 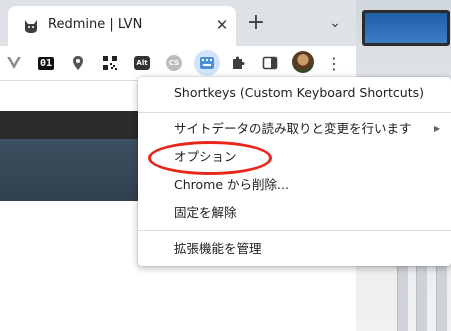 What do you see at coordinates (335, 23) in the screenshot?
I see `tab-search-icon: ⌄` at bounding box center [335, 23].